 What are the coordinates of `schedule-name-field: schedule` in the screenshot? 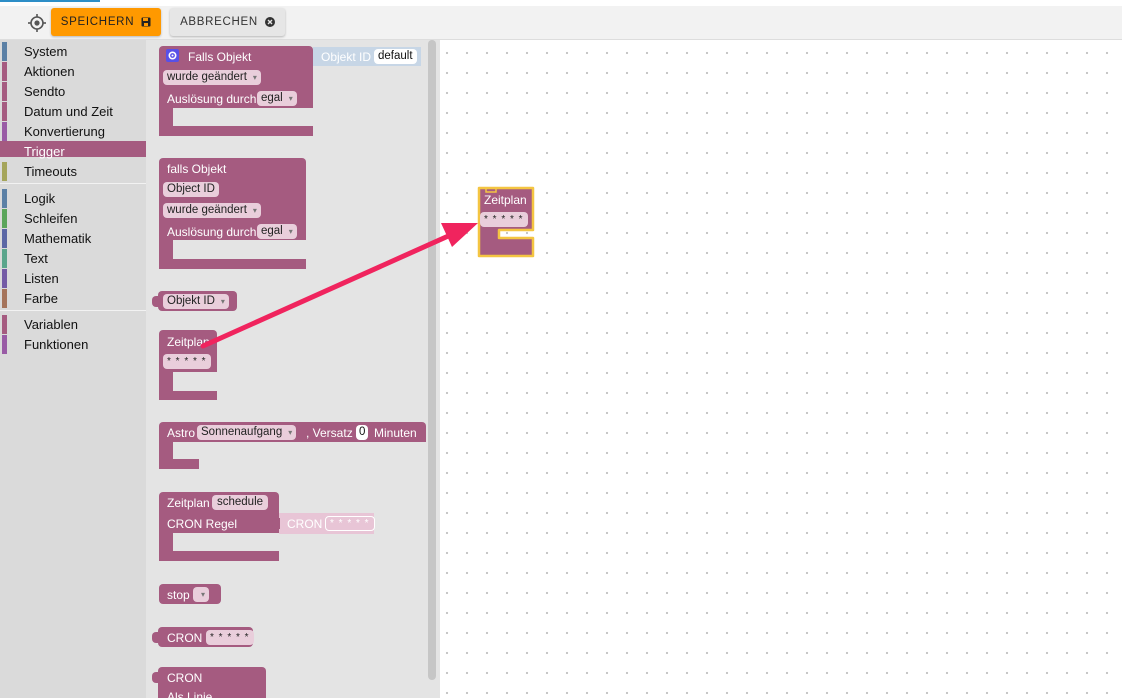 It's located at (240, 502).